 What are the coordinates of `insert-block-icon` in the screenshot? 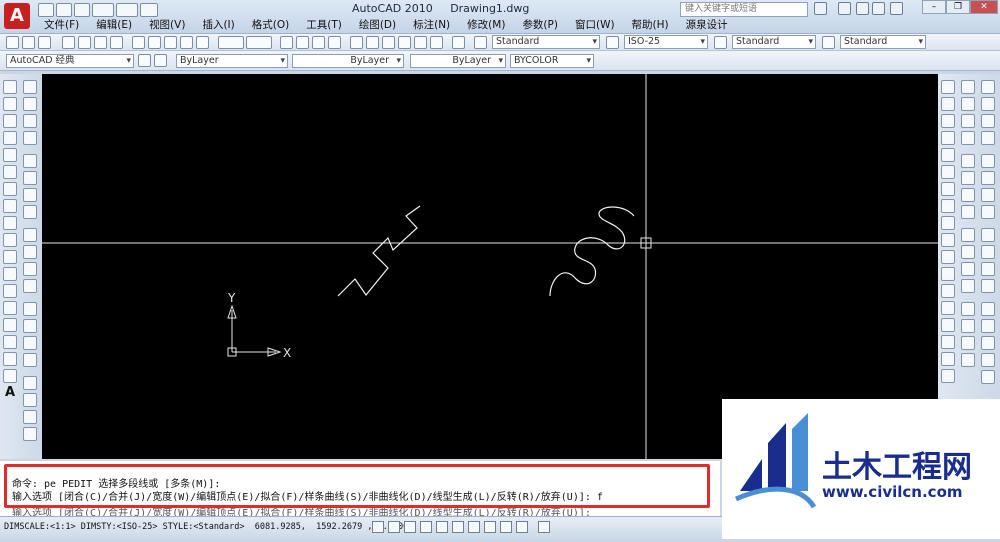 It's located at (10, 274).